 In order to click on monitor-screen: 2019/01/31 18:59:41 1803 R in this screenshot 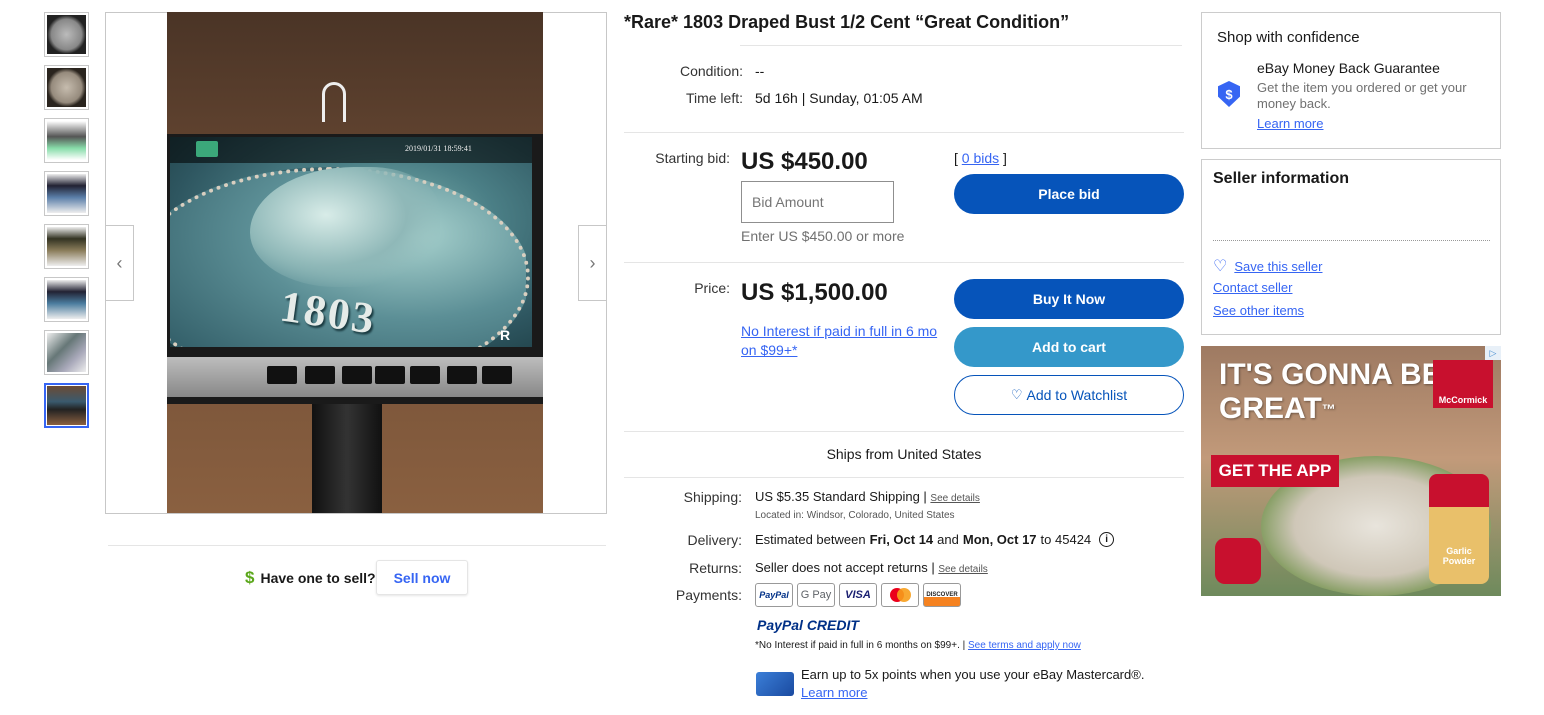, I will do `click(351, 242)`.